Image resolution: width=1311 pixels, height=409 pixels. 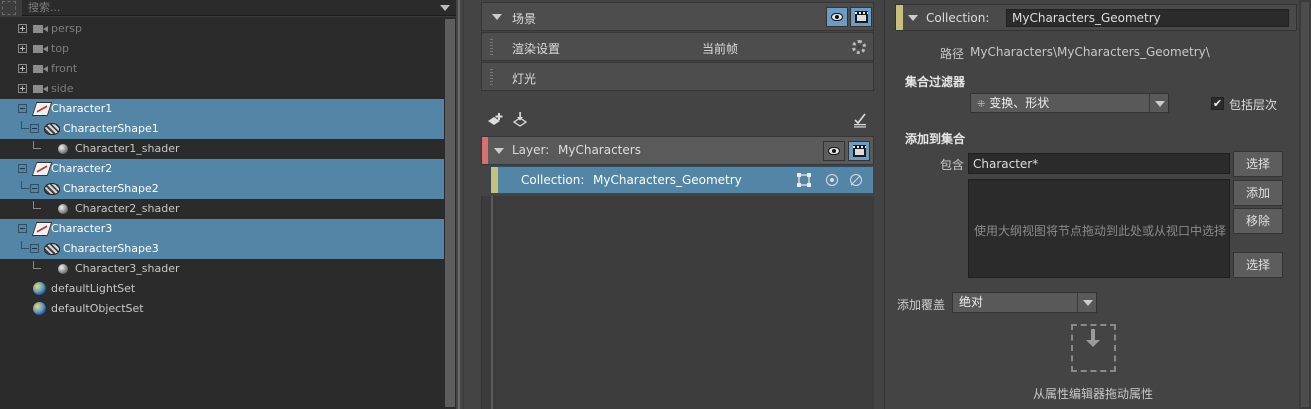 I want to click on outliner-item-character3: Character3, so click(x=222, y=229).